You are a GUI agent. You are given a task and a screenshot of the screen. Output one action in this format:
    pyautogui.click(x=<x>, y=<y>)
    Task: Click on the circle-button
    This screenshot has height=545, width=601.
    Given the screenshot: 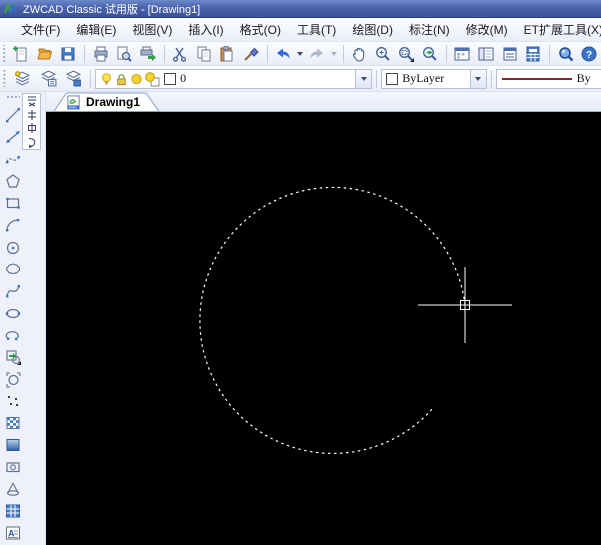 What is the action you would take?
    pyautogui.click(x=13, y=247)
    